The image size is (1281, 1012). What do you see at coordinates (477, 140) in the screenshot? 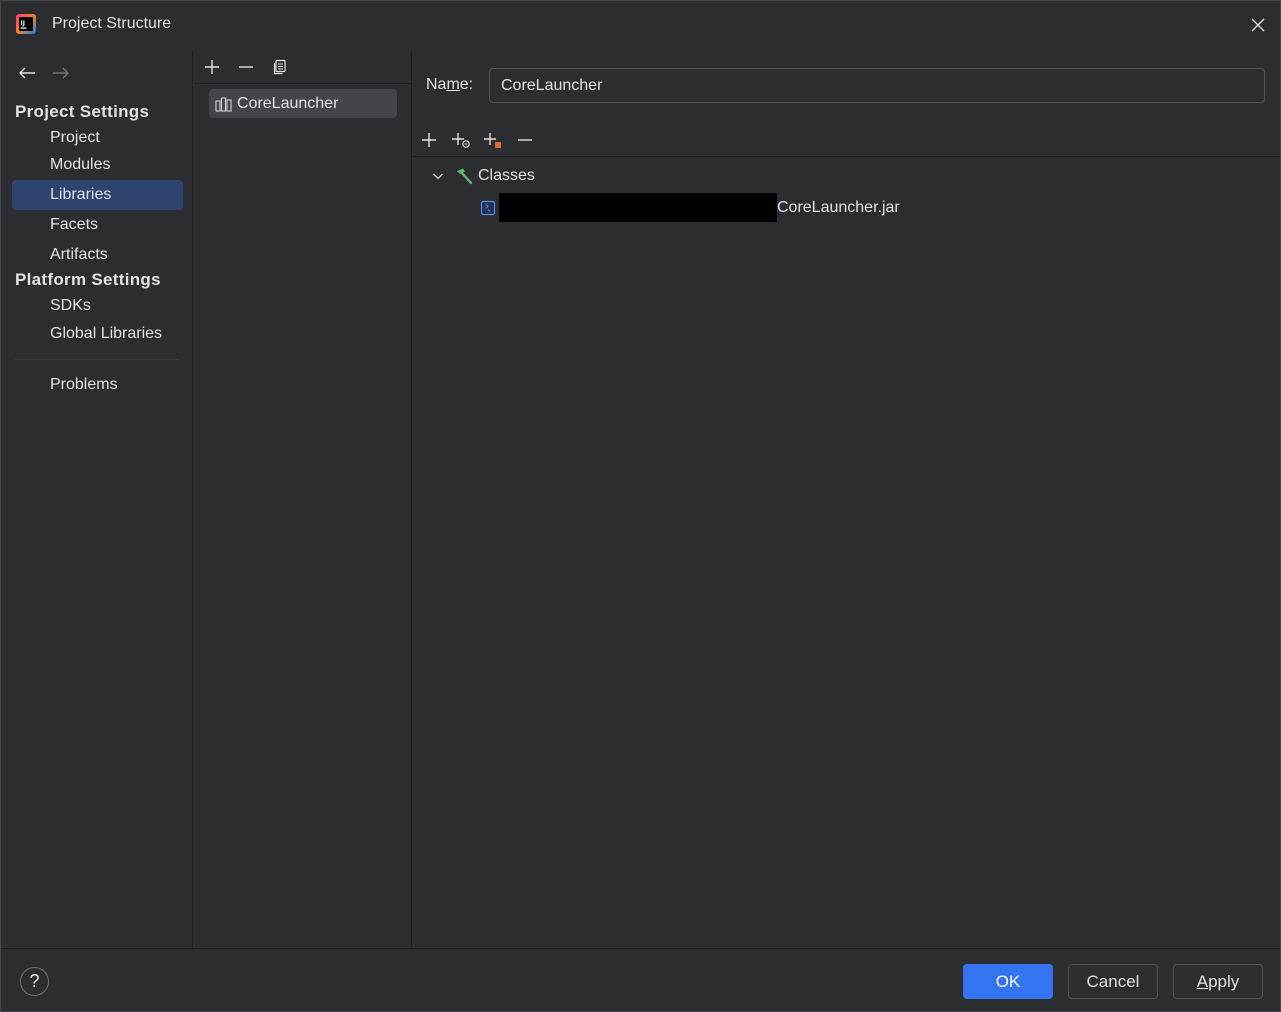
I see `classes-toolbar` at bounding box center [477, 140].